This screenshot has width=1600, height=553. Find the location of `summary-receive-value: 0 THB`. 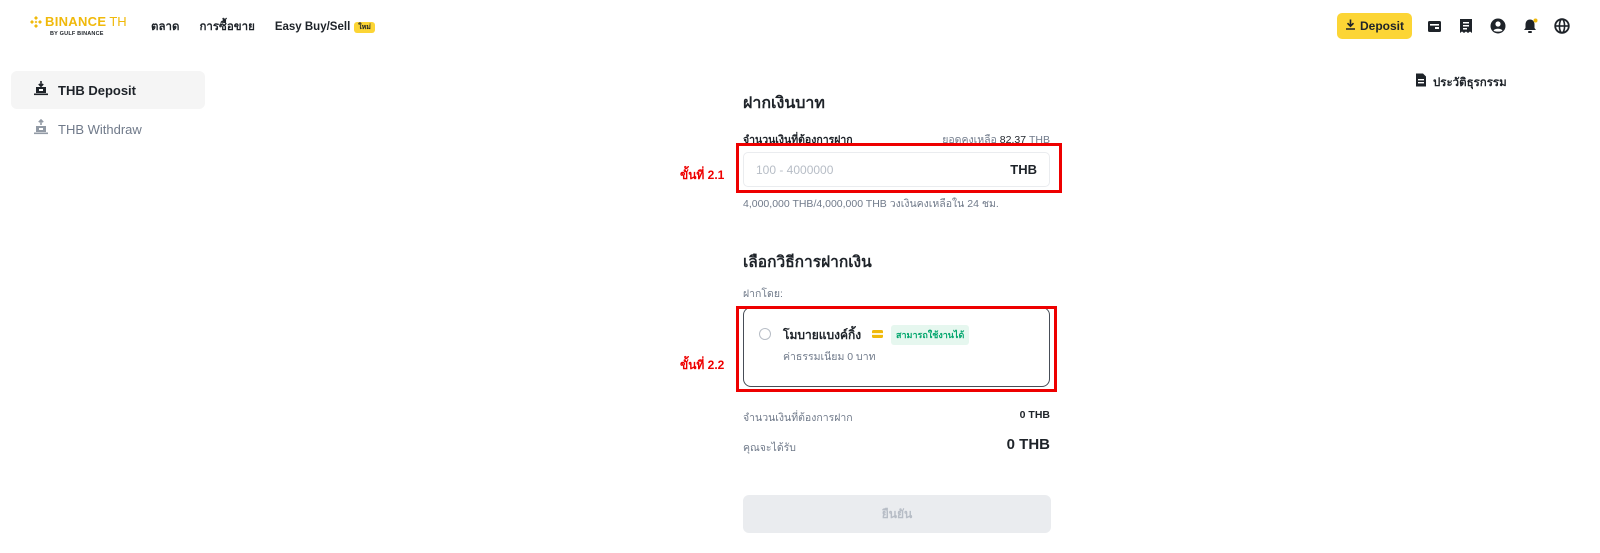

summary-receive-value: 0 THB is located at coordinates (1028, 444).